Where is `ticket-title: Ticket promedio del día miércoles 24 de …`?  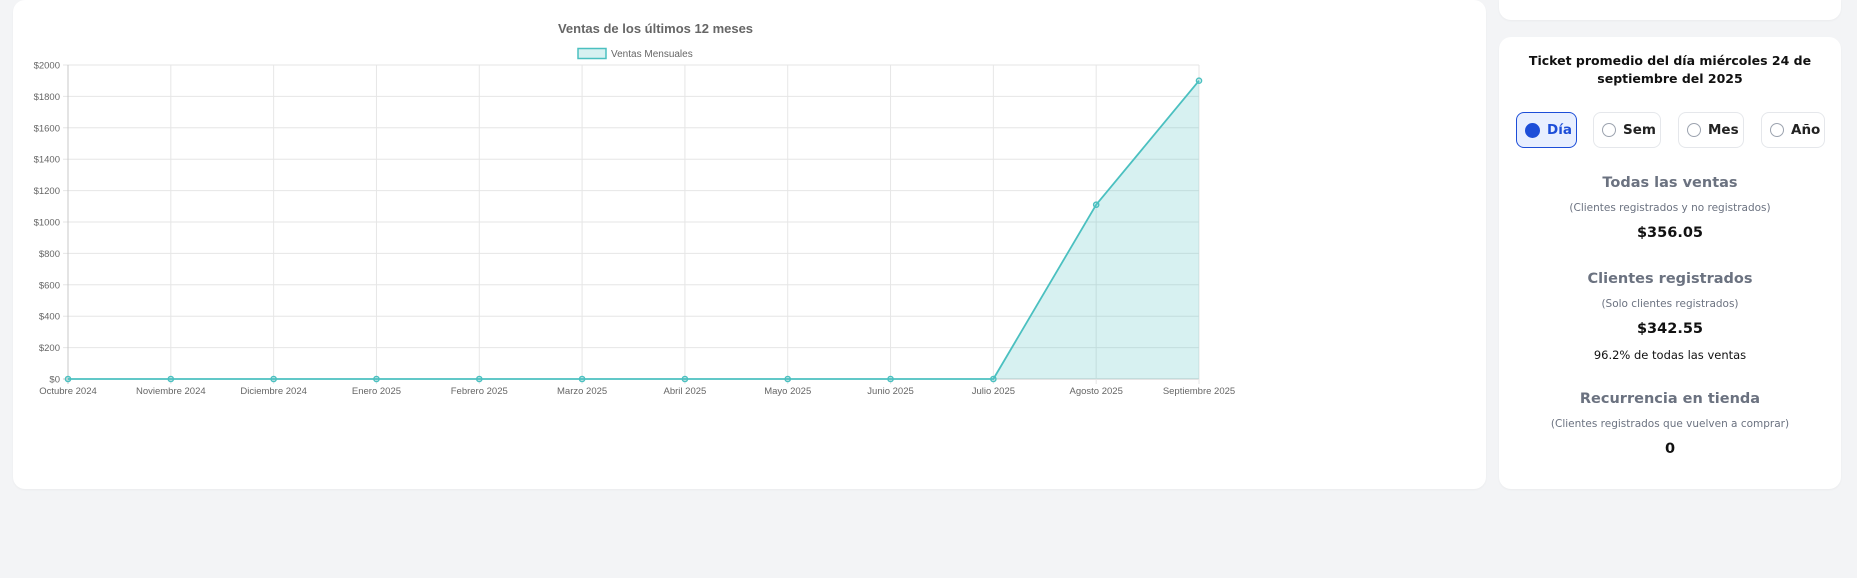
ticket-title: Ticket promedio del día miércoles 24 de … is located at coordinates (1670, 69).